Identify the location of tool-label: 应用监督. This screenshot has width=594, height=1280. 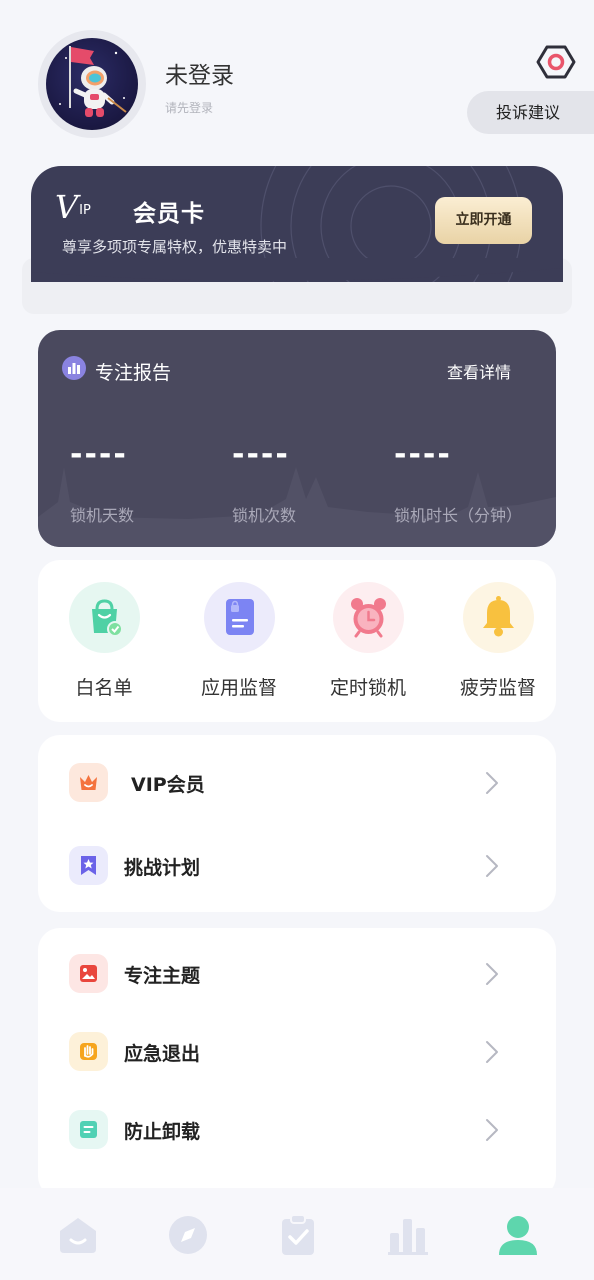
(238, 688).